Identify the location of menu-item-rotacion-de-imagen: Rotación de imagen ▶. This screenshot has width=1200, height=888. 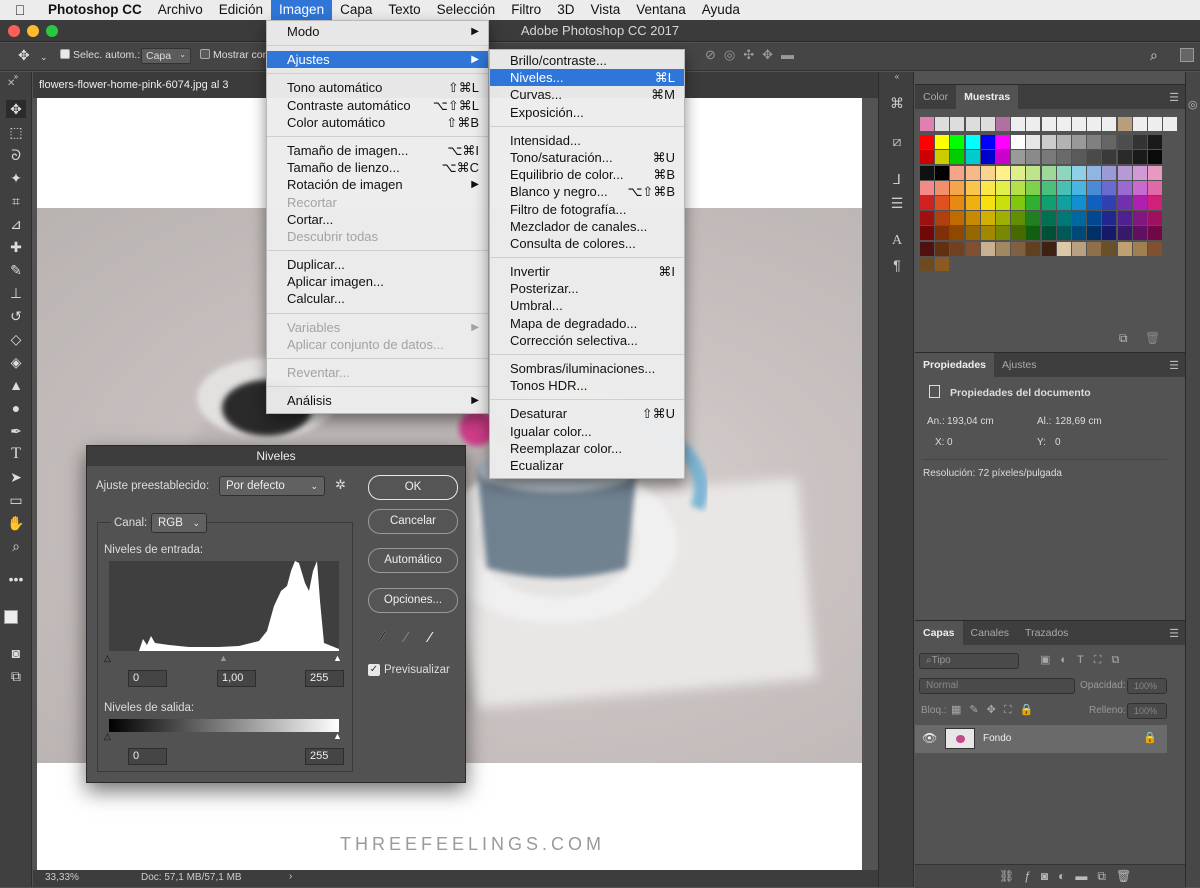
(377, 184).